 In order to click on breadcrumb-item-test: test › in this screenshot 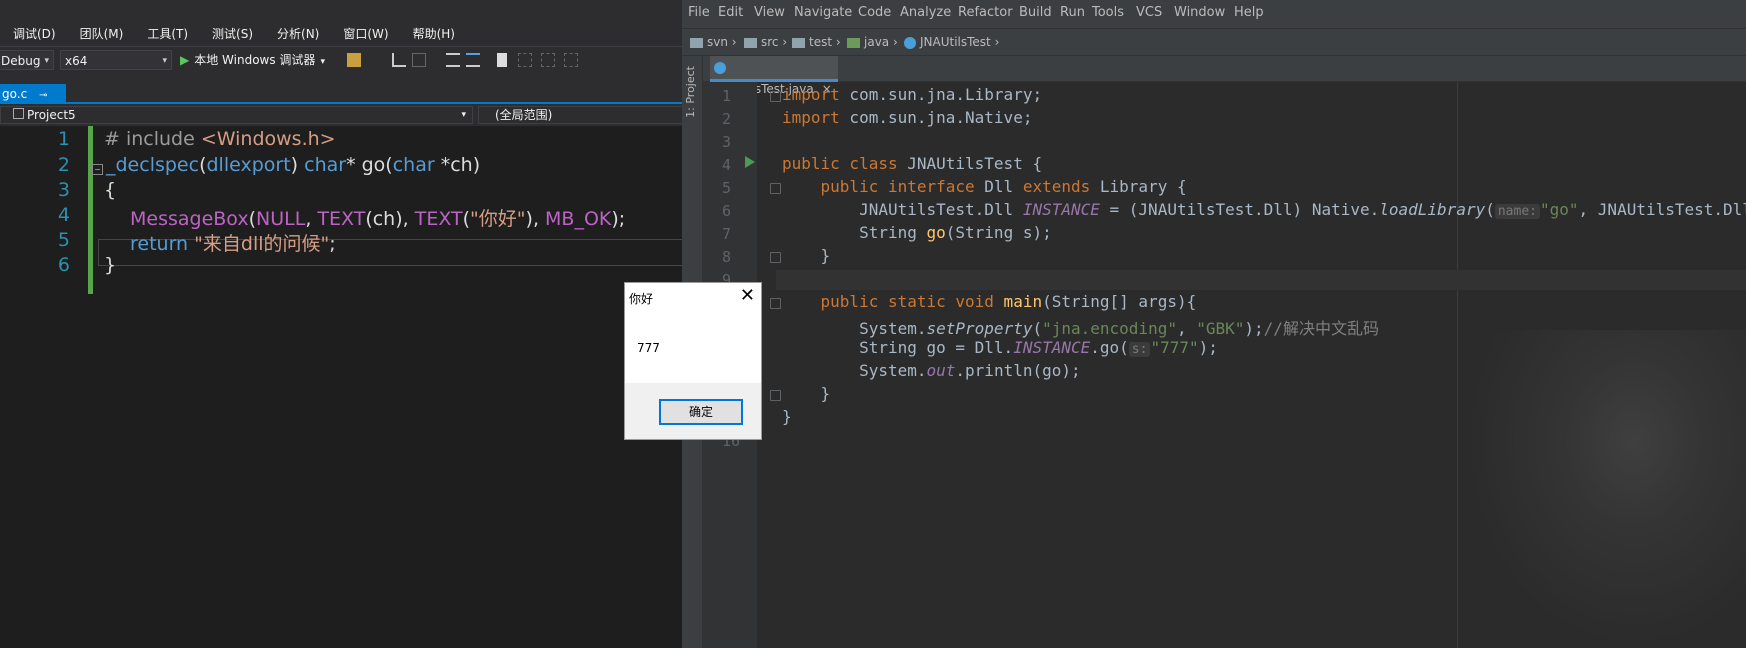, I will do `click(816, 42)`.